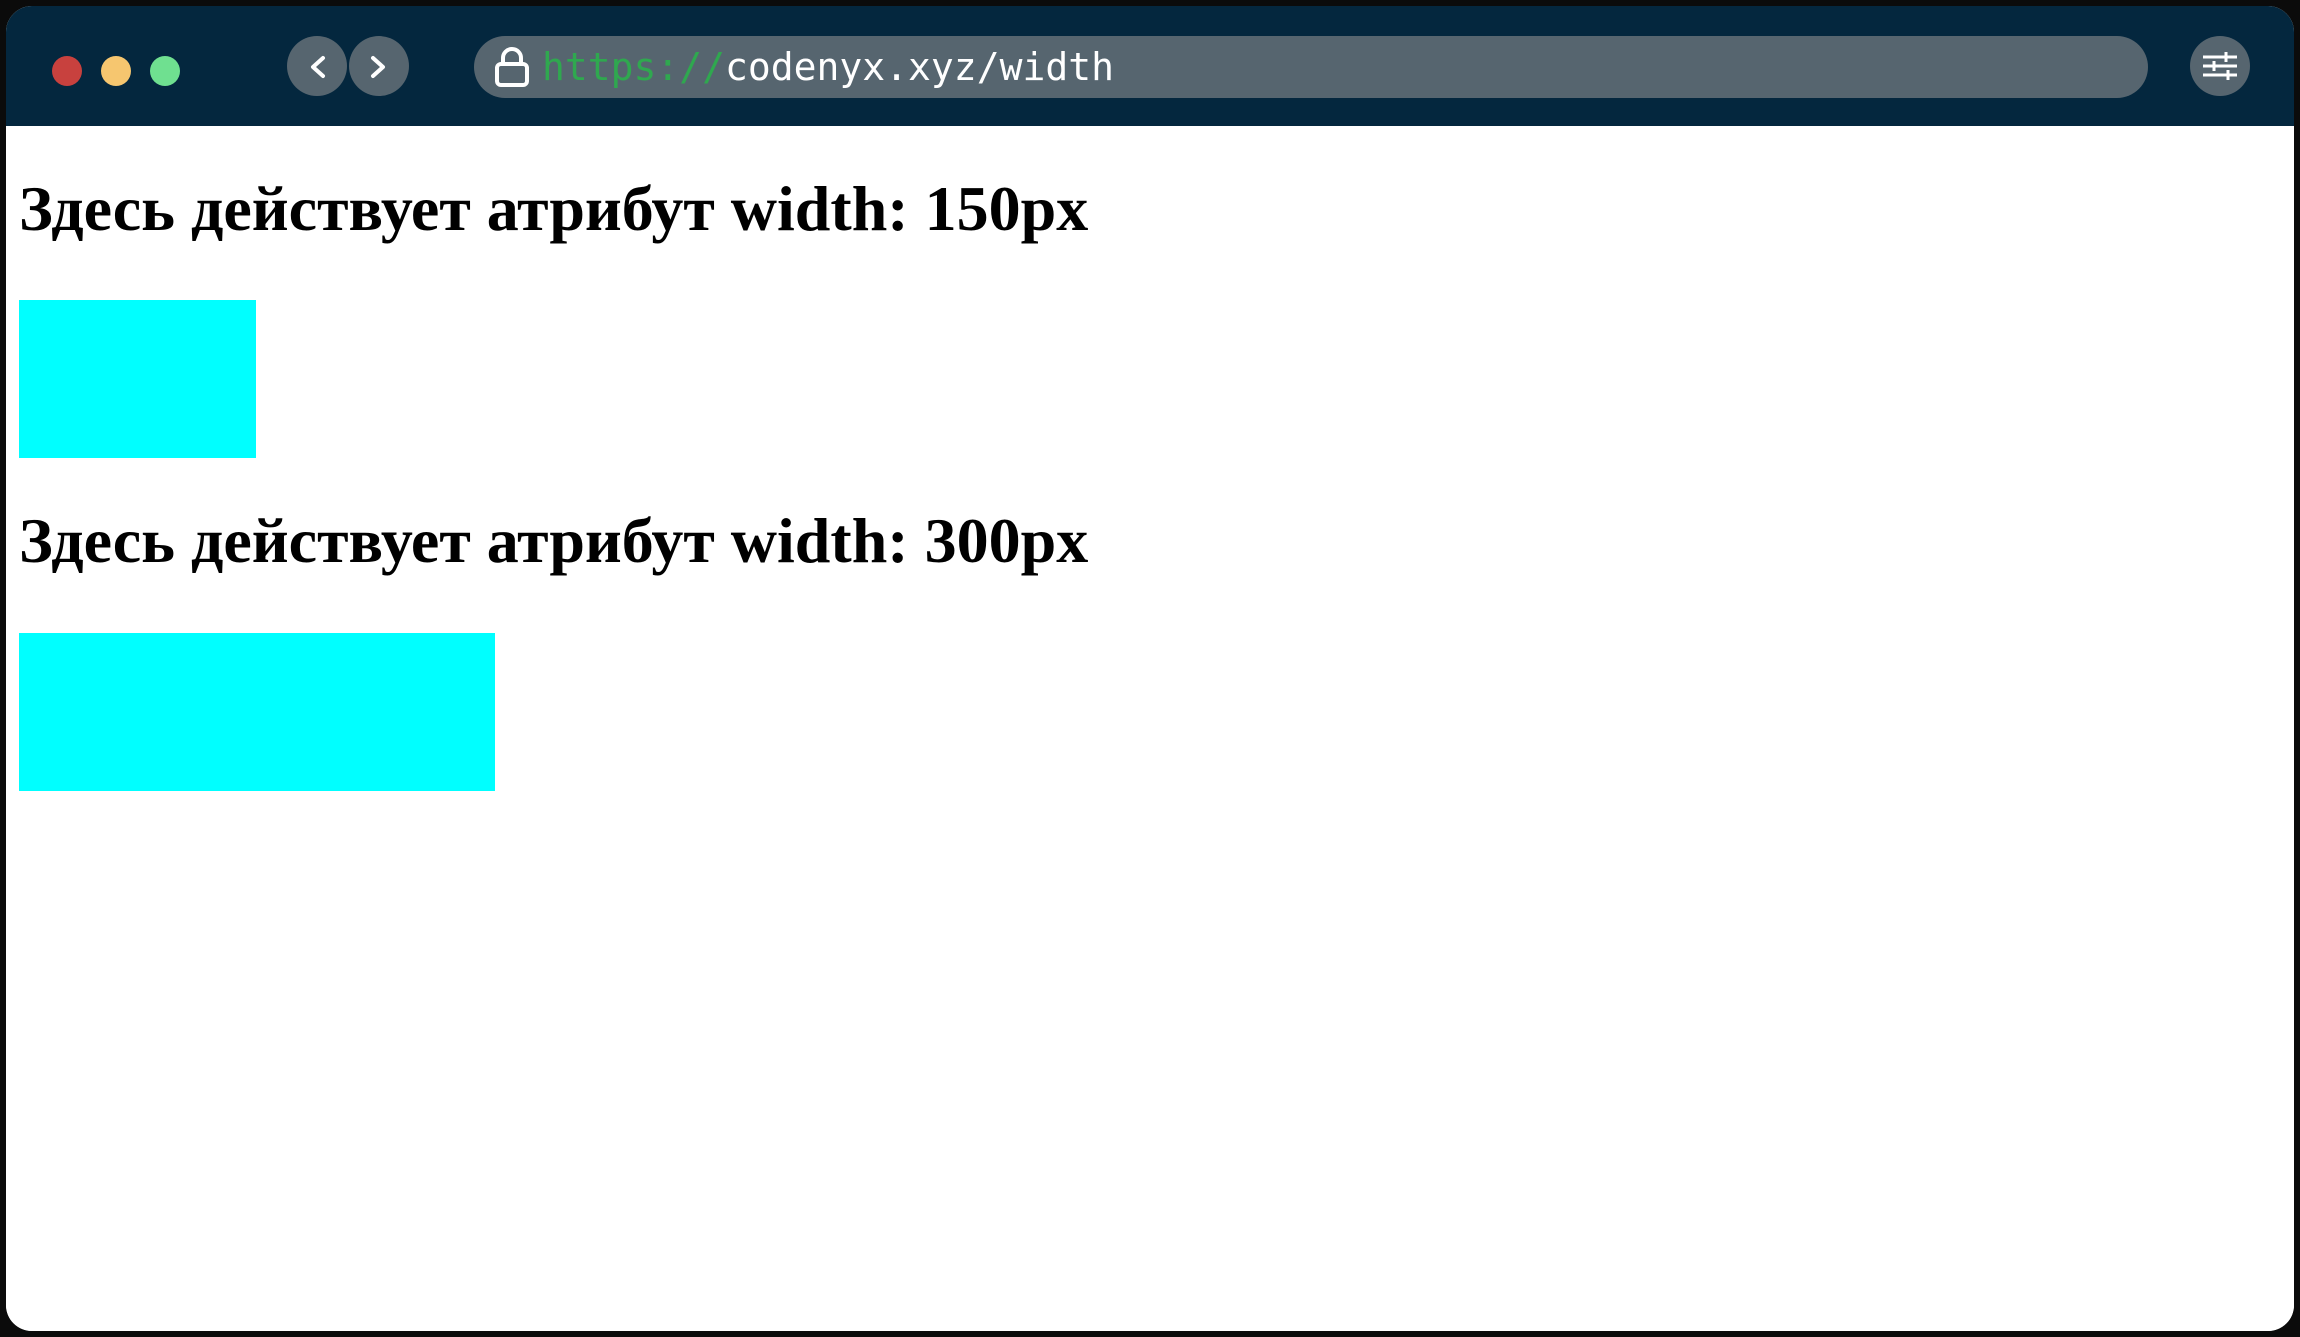 The image size is (2300, 1337). I want to click on url-scheme: https://, so click(634, 67).